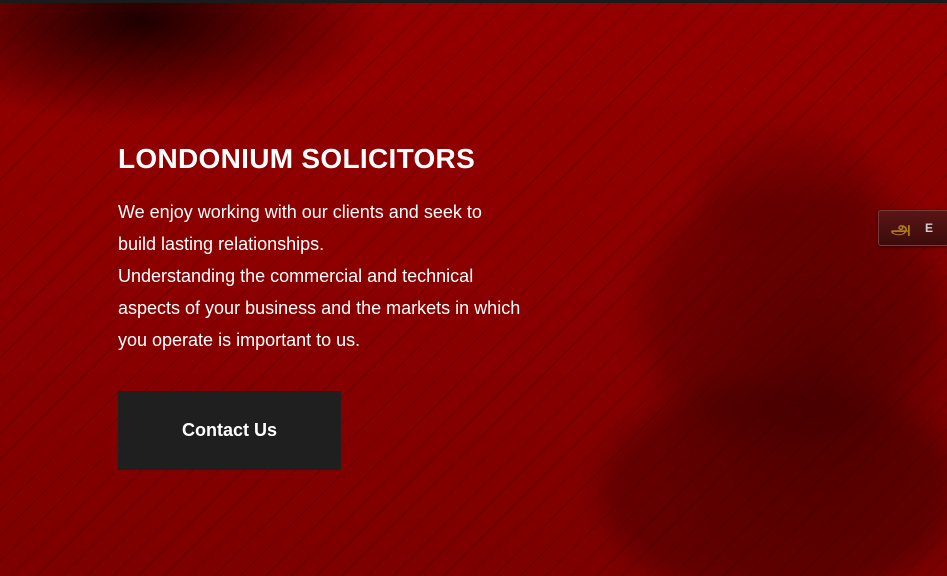 This screenshot has height=576, width=947. Describe the element at coordinates (473, 1) in the screenshot. I see `top-edge-bar` at that location.